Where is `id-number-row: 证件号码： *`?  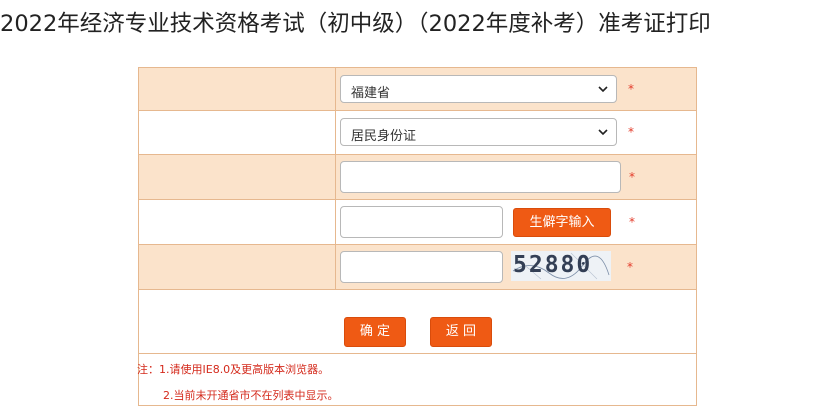 id-number-row: 证件号码： * is located at coordinates (417, 177).